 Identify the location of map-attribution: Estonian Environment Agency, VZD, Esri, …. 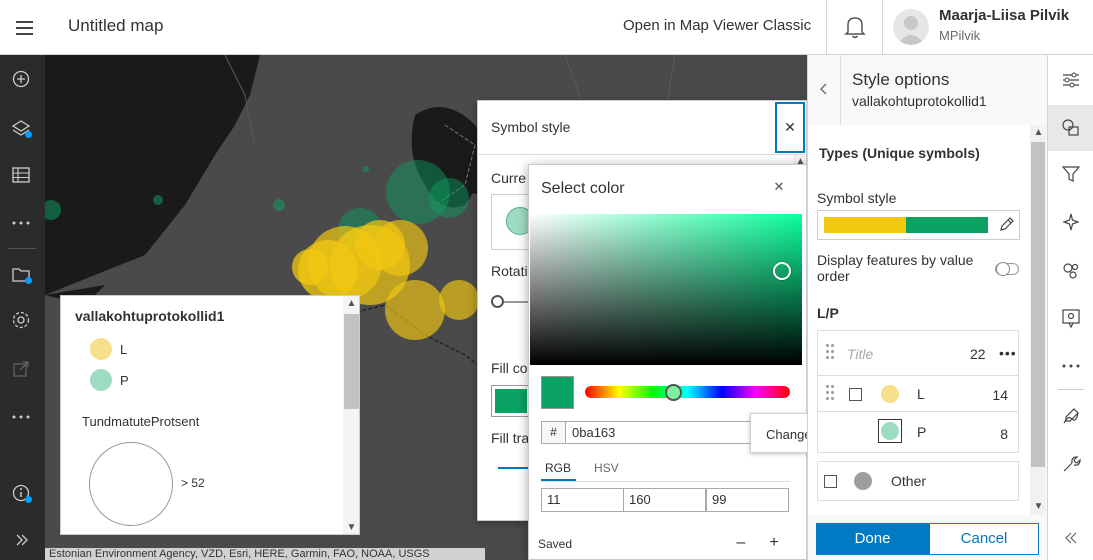
(265, 554).